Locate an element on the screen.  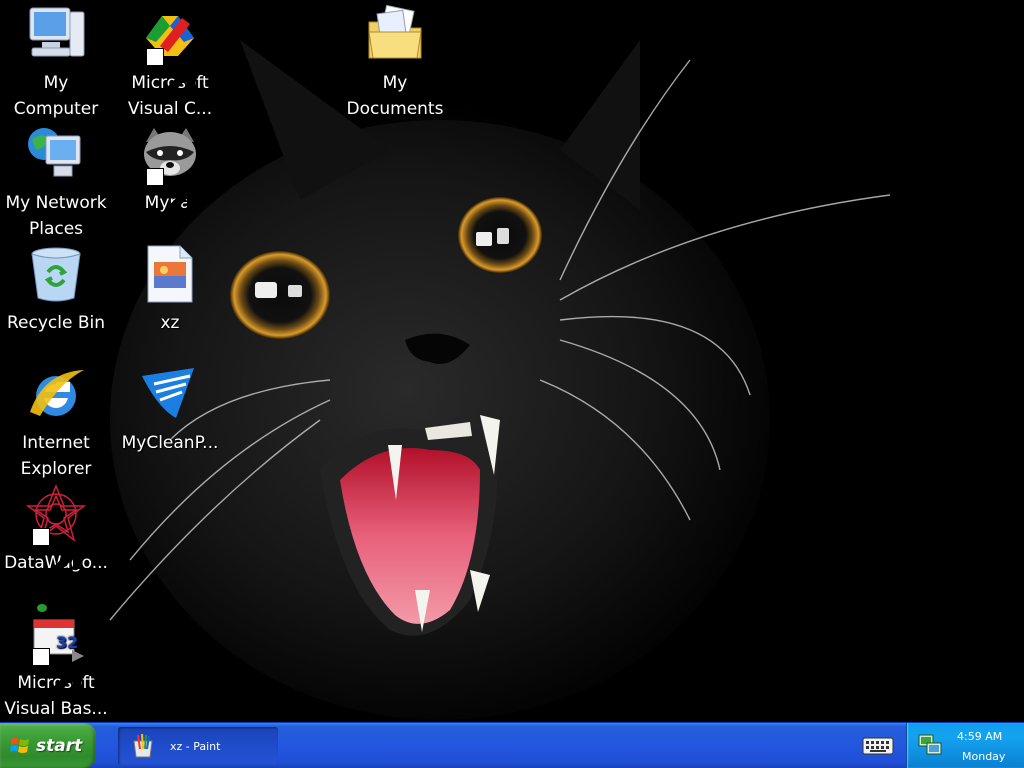
my-computer-icon is located at coordinates (57, 32).